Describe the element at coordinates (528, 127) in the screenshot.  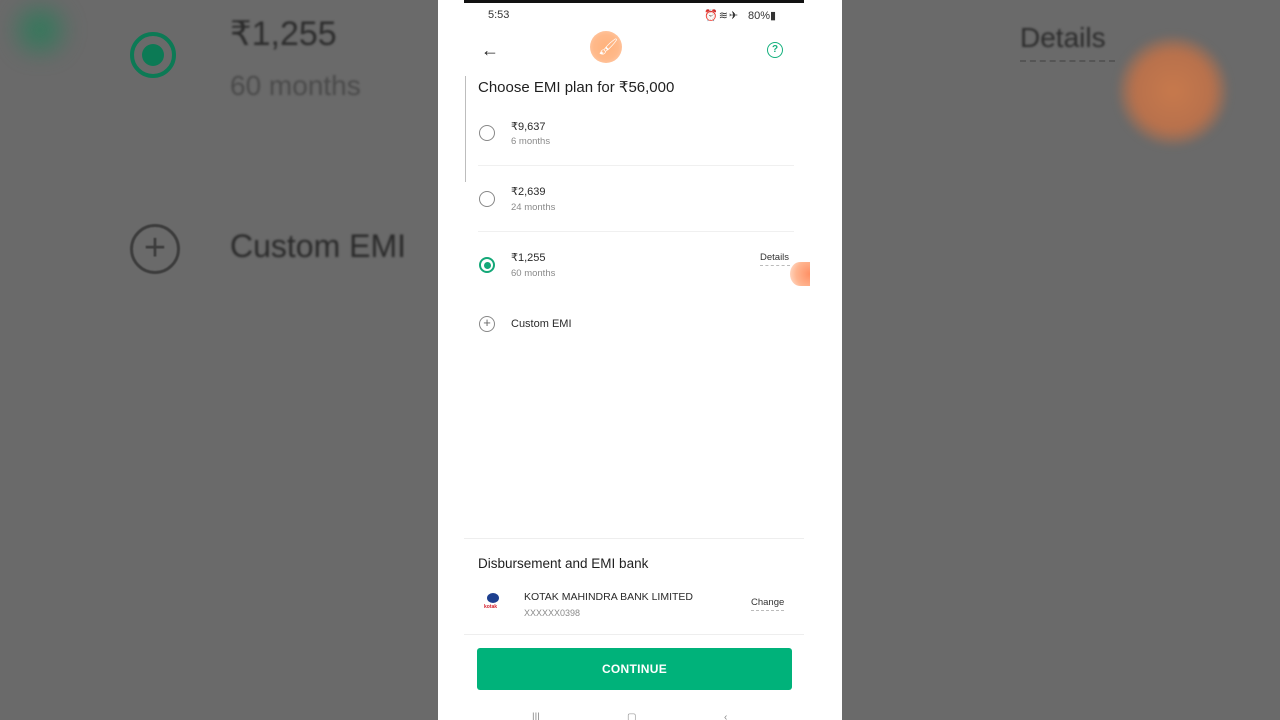
I see `plan-amount: ₹9,637` at that location.